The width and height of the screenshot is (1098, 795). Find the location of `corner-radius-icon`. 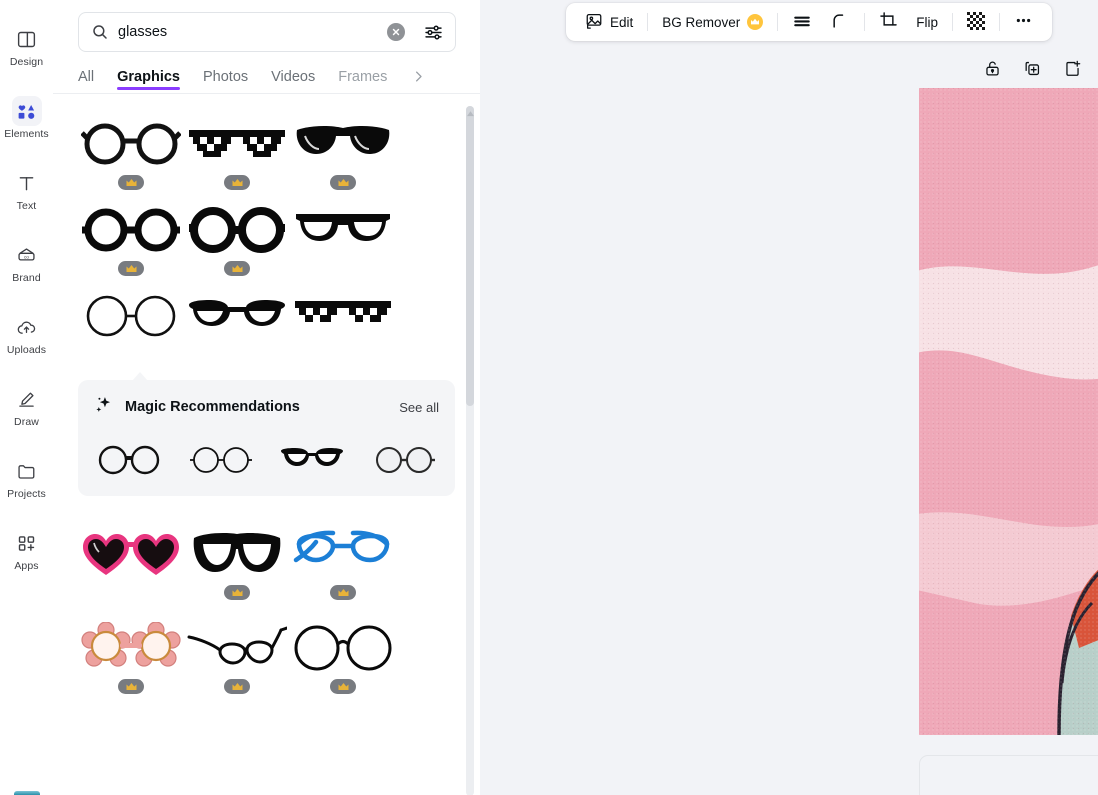

corner-radius-icon is located at coordinates (840, 22).